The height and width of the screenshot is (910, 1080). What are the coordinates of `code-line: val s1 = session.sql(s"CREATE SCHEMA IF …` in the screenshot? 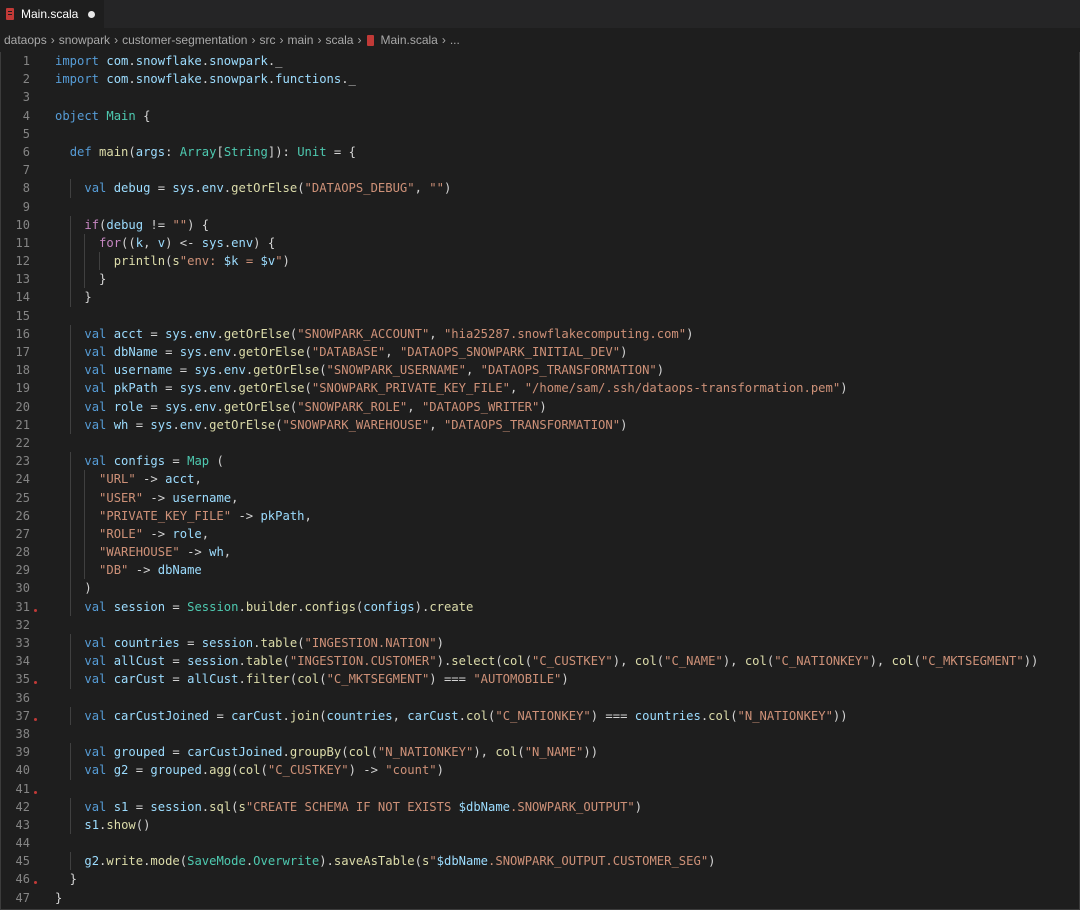 It's located at (565, 806).